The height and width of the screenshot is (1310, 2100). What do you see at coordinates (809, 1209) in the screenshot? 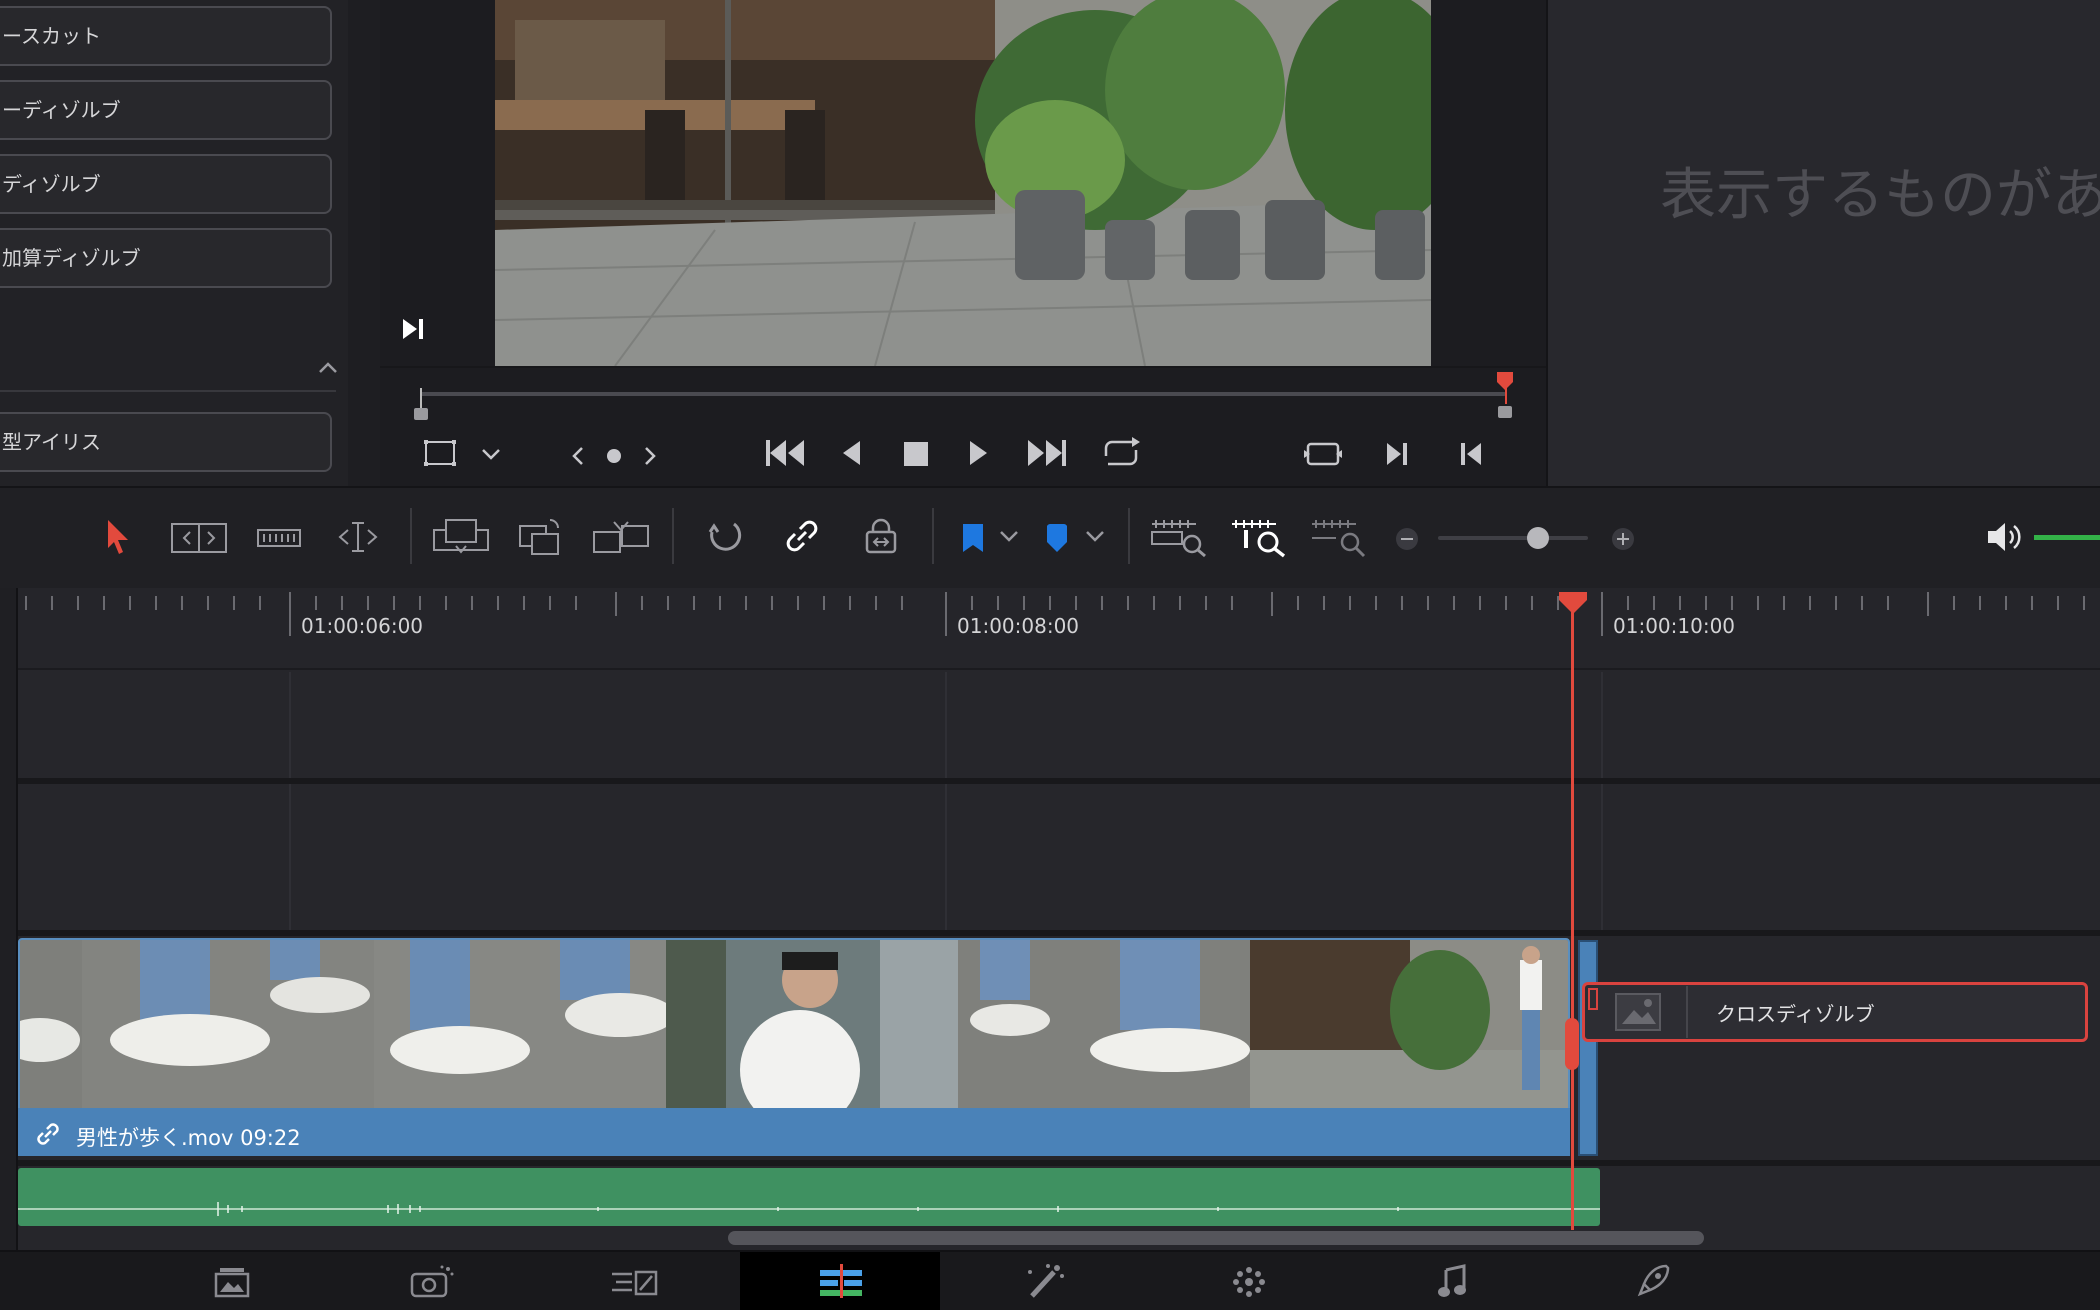
I see `audio-waveform` at bounding box center [809, 1209].